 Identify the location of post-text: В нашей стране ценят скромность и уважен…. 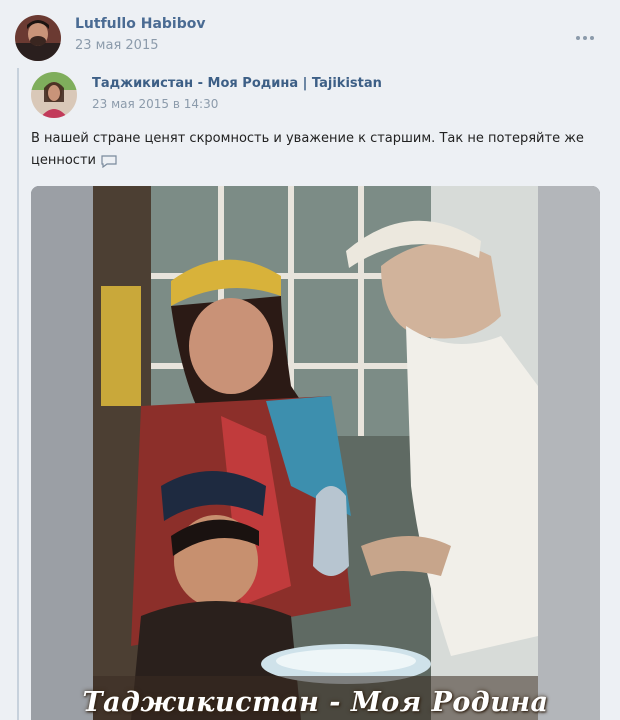
(311, 150).